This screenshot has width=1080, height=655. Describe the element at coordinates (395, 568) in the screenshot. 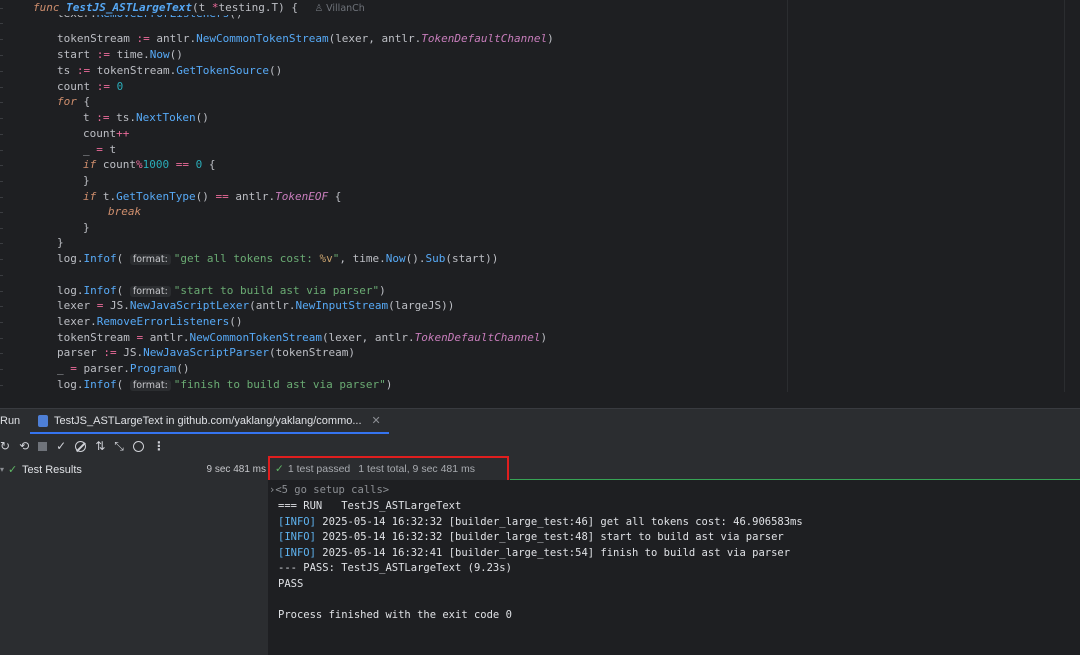

I see `console-line: --- PASS: TestJS_ASTLargeText (9.23s)` at that location.